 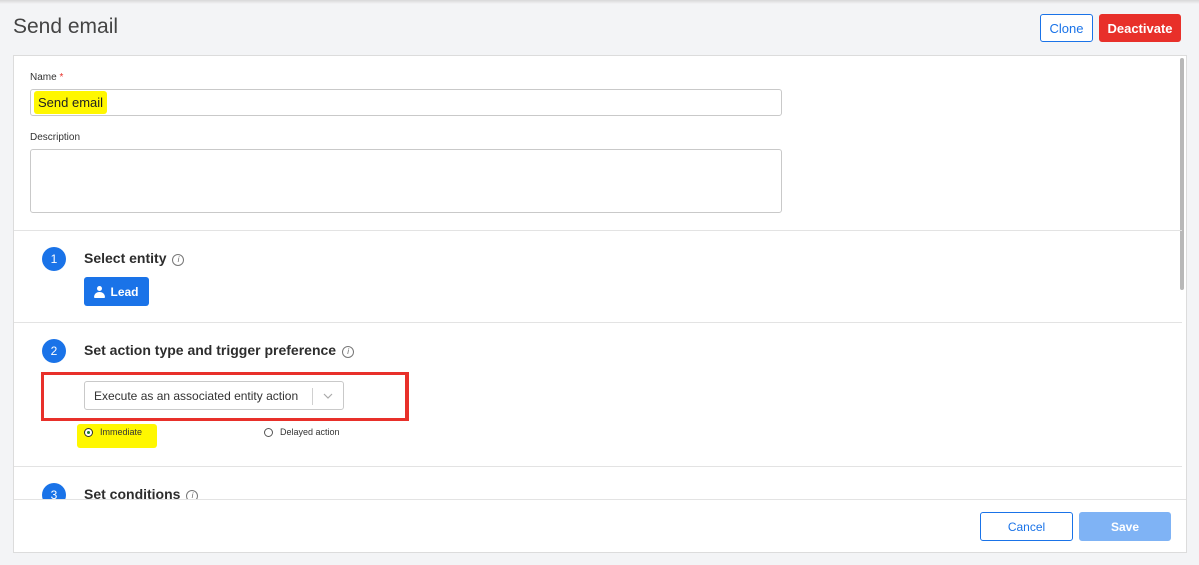 I want to click on description-textarea, so click(x=406, y=181).